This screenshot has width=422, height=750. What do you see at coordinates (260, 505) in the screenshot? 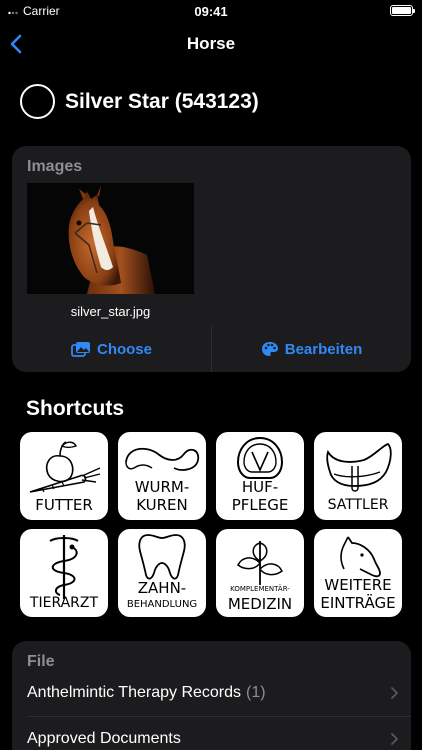
I see `tile-label-line2: PFLEGE` at bounding box center [260, 505].